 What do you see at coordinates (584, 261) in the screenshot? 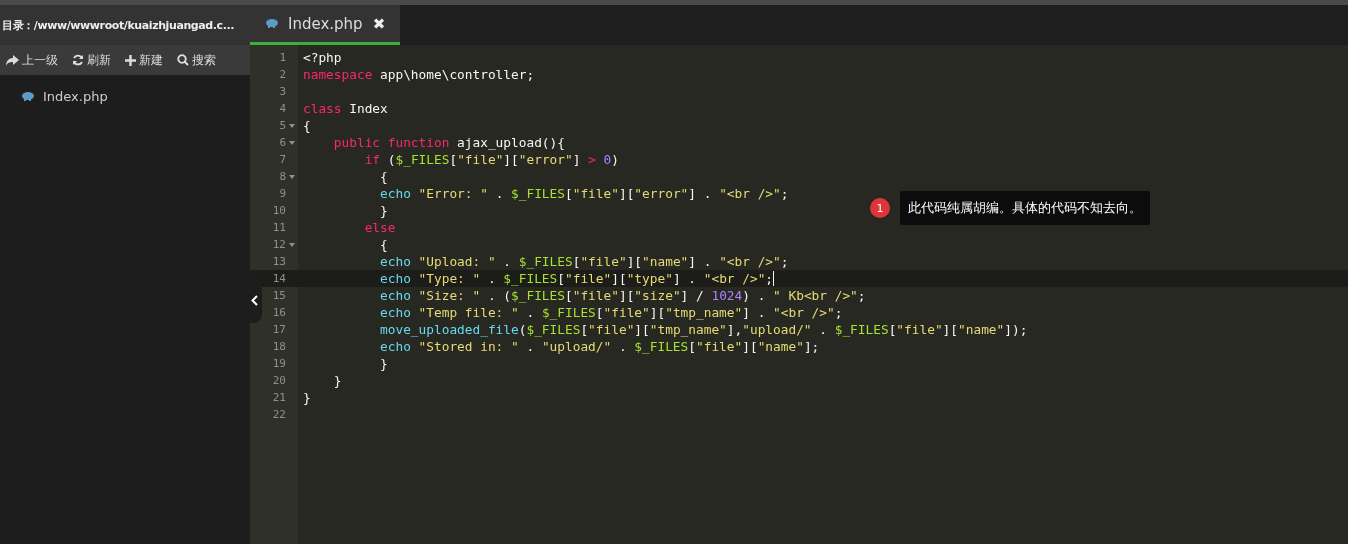
I see `code-line: echo "Upload: " . $_FILES["file"]["name"] . "<br />";` at bounding box center [584, 261].